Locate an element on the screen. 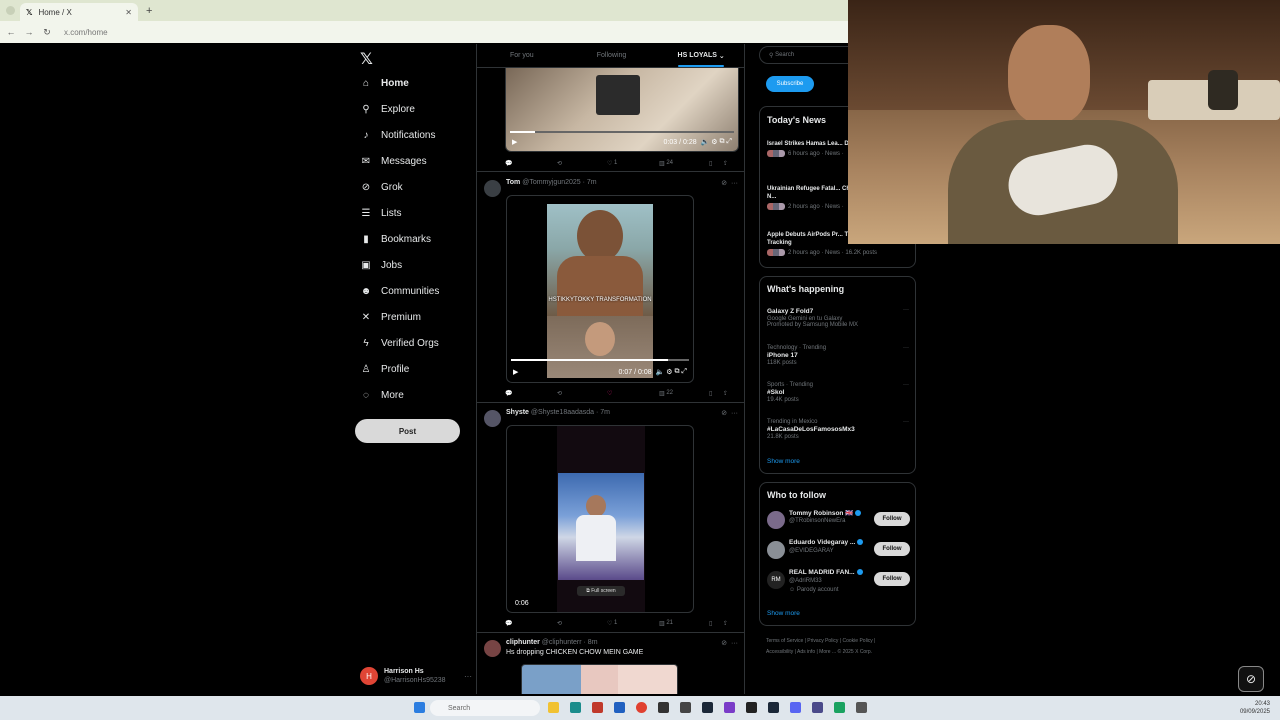 Image resolution: width=1280 pixels, height=720 pixels. taskbar-clock: 20:43 09/09/2025 is located at coordinates (1255, 708).